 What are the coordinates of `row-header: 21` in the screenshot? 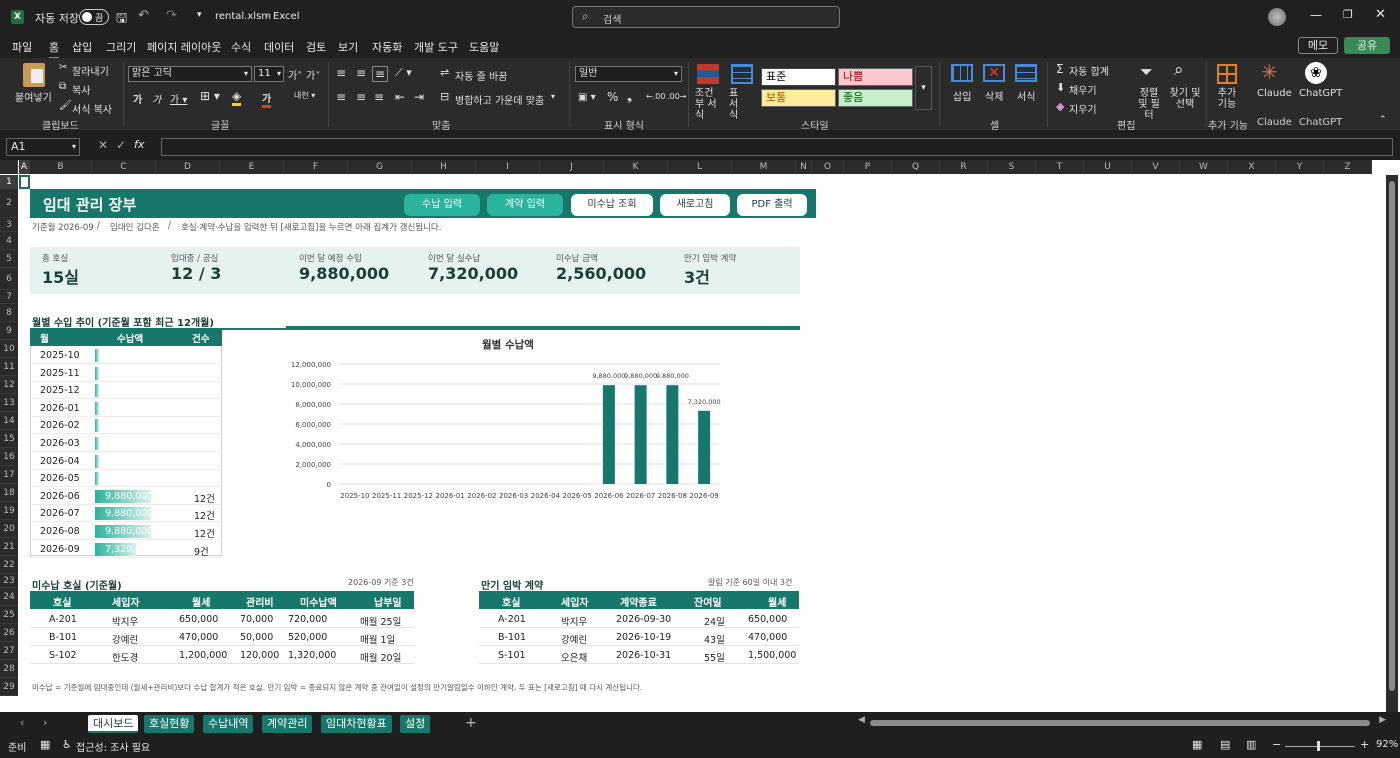 It's located at (9, 547).